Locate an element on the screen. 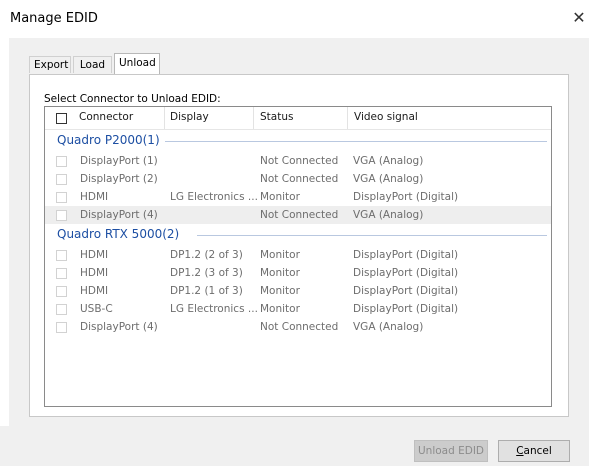  display-cell: DP1.2 (1 of 3) is located at coordinates (206, 291).